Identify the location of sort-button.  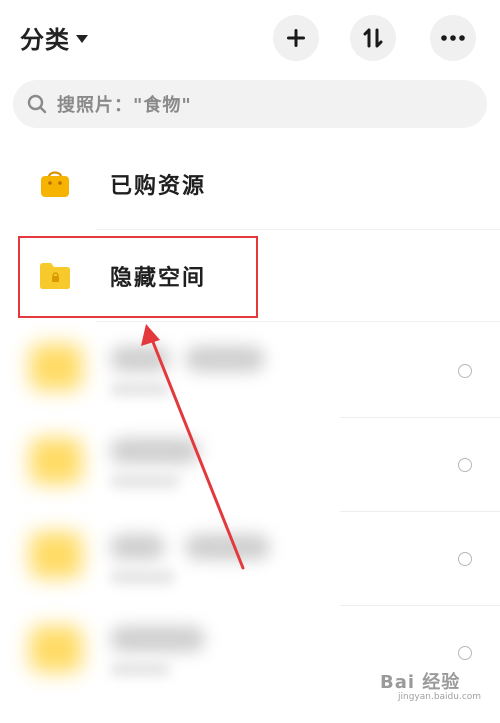
(373, 38).